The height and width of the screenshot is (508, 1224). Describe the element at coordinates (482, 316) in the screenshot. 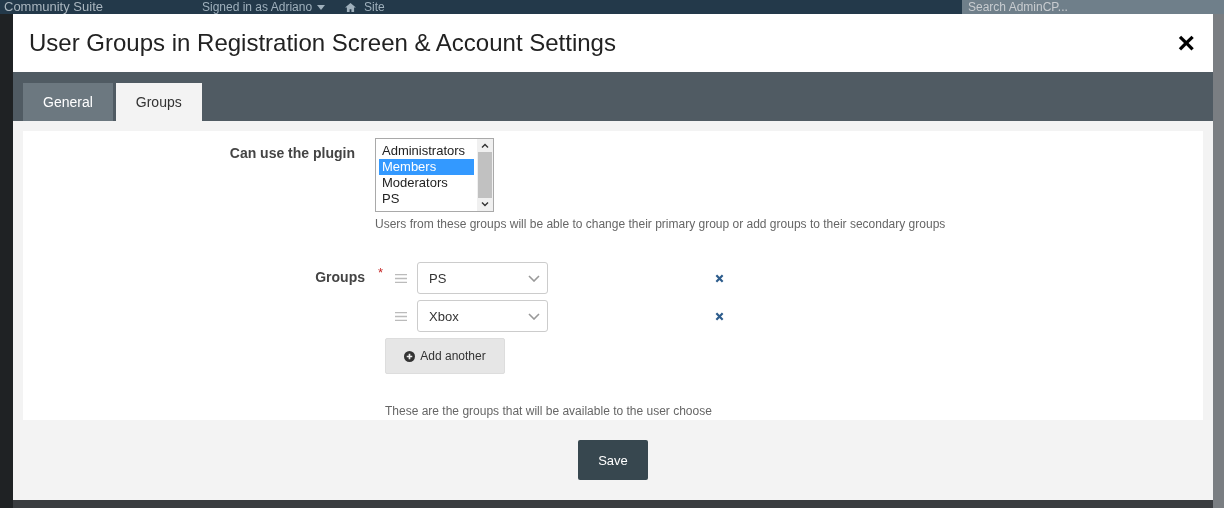

I see `group-select: Xbox` at that location.